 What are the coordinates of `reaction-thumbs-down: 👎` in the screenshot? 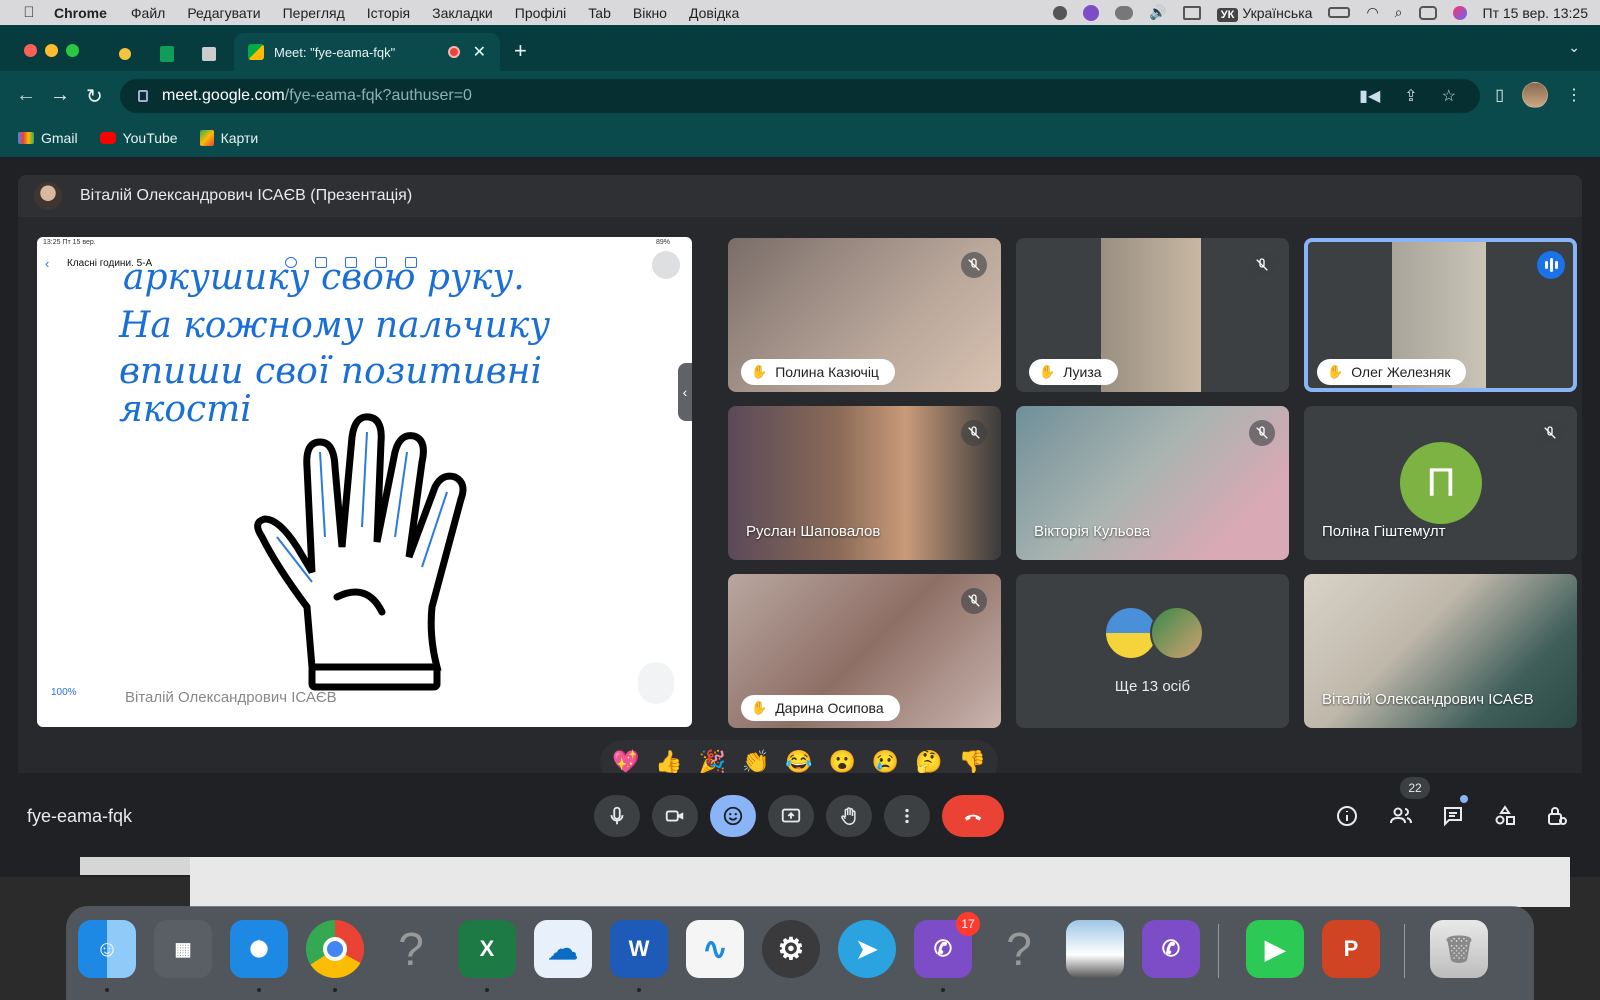 It's located at (972, 762).